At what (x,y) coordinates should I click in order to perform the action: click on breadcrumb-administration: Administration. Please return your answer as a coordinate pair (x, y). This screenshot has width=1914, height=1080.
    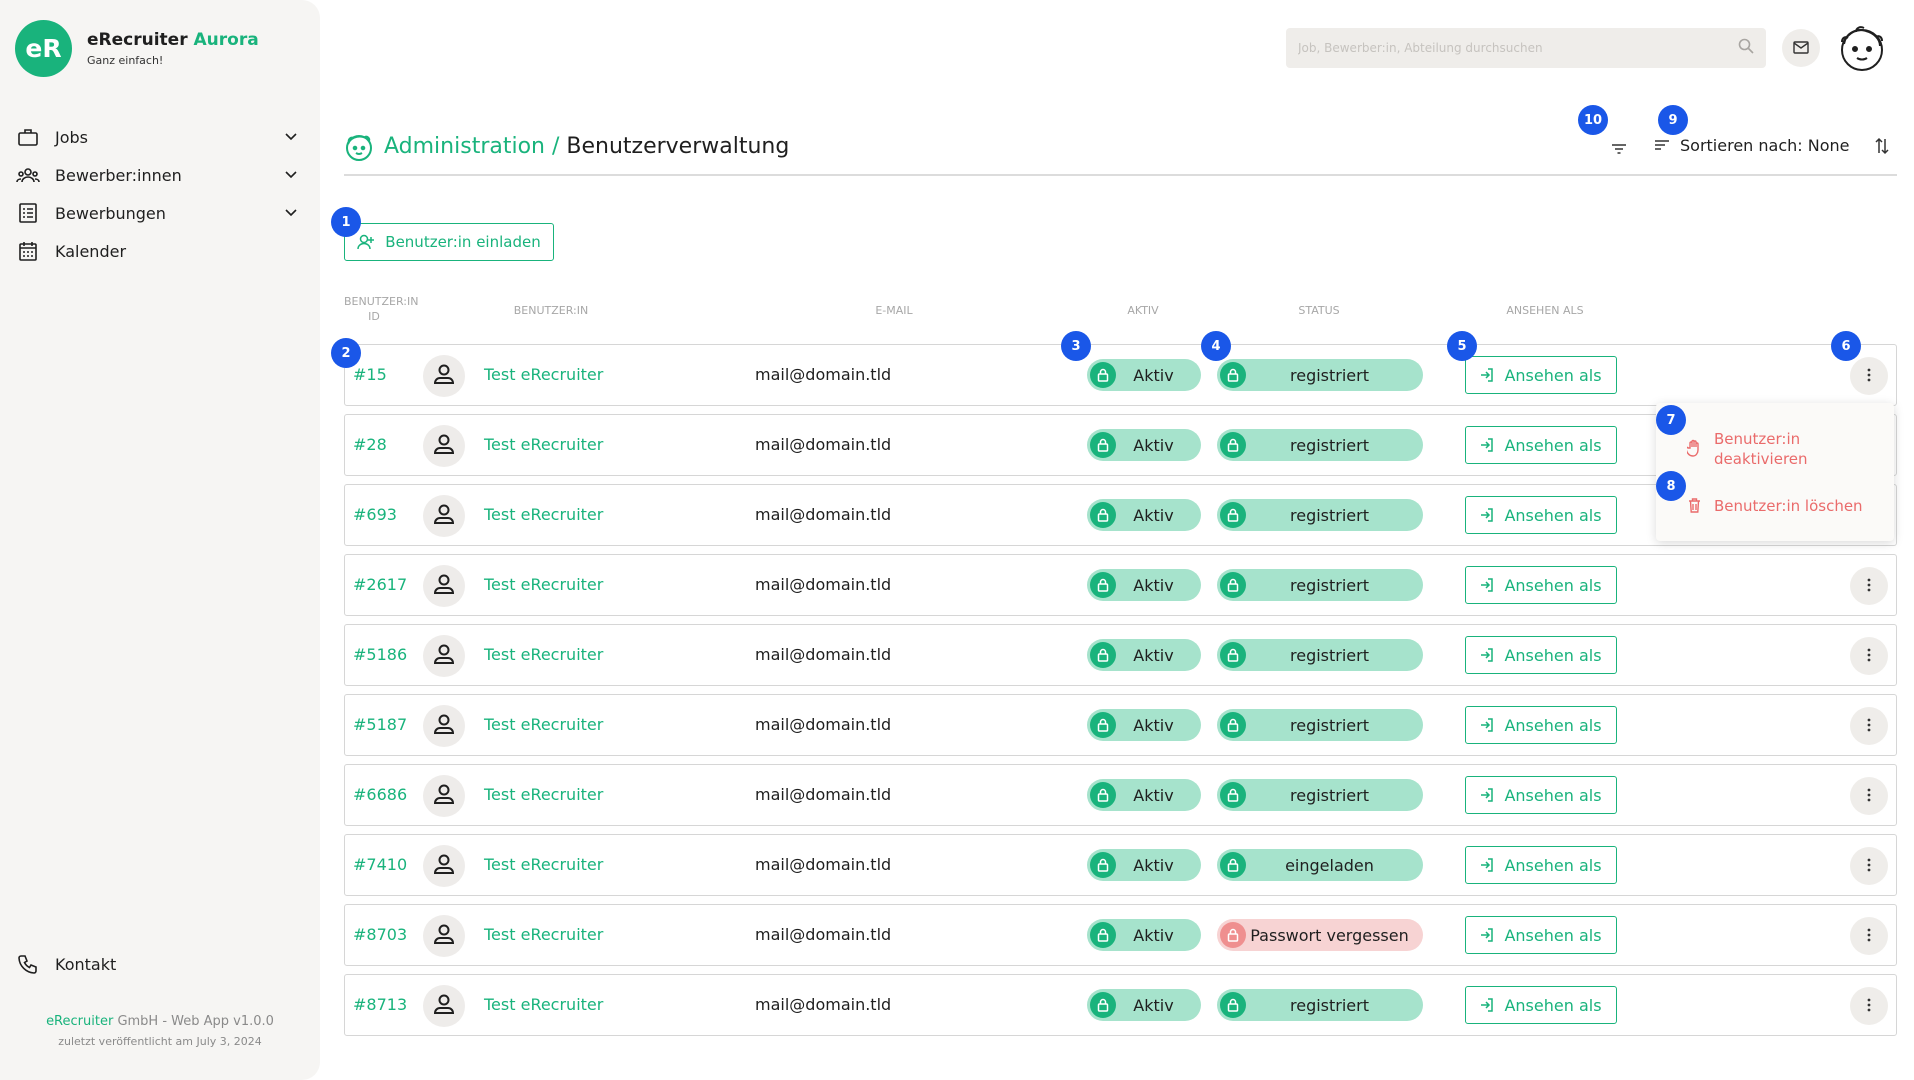
    Looking at the image, I should click on (464, 146).